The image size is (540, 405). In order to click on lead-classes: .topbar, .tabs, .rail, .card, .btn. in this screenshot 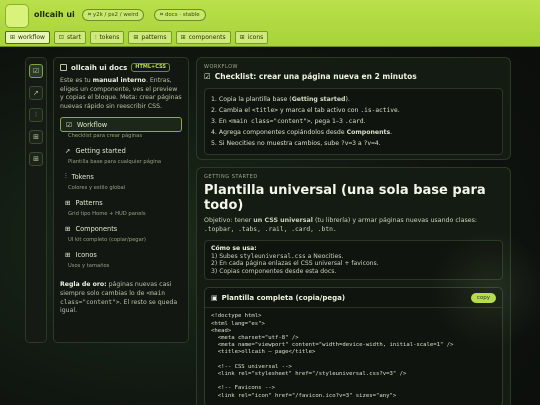, I will do `click(270, 229)`.